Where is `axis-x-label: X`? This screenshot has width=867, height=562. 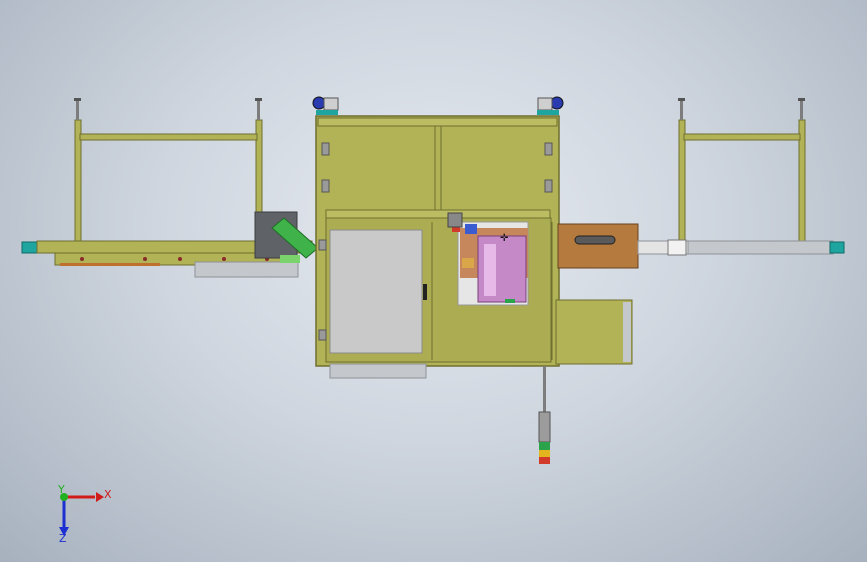
axis-x-label: X is located at coordinates (108, 494).